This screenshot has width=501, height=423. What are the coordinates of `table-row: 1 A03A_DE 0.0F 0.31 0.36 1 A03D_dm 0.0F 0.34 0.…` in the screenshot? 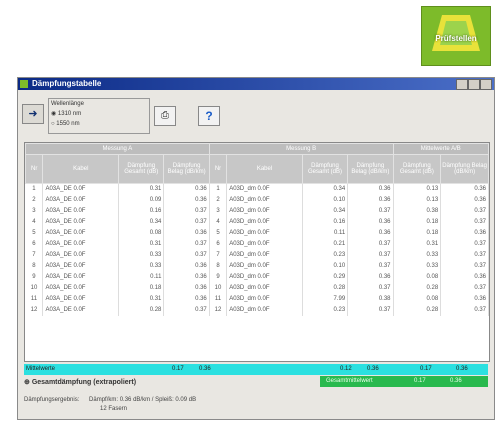 It's located at (257, 189).